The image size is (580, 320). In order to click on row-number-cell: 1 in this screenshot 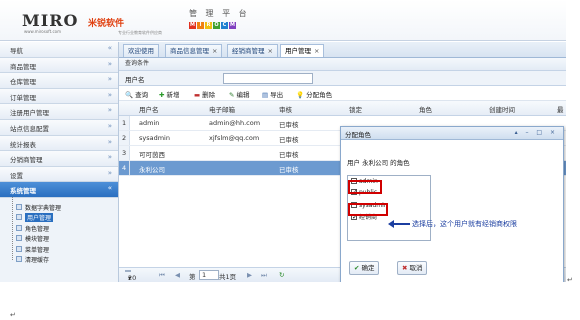, I will do `click(124, 123)`.